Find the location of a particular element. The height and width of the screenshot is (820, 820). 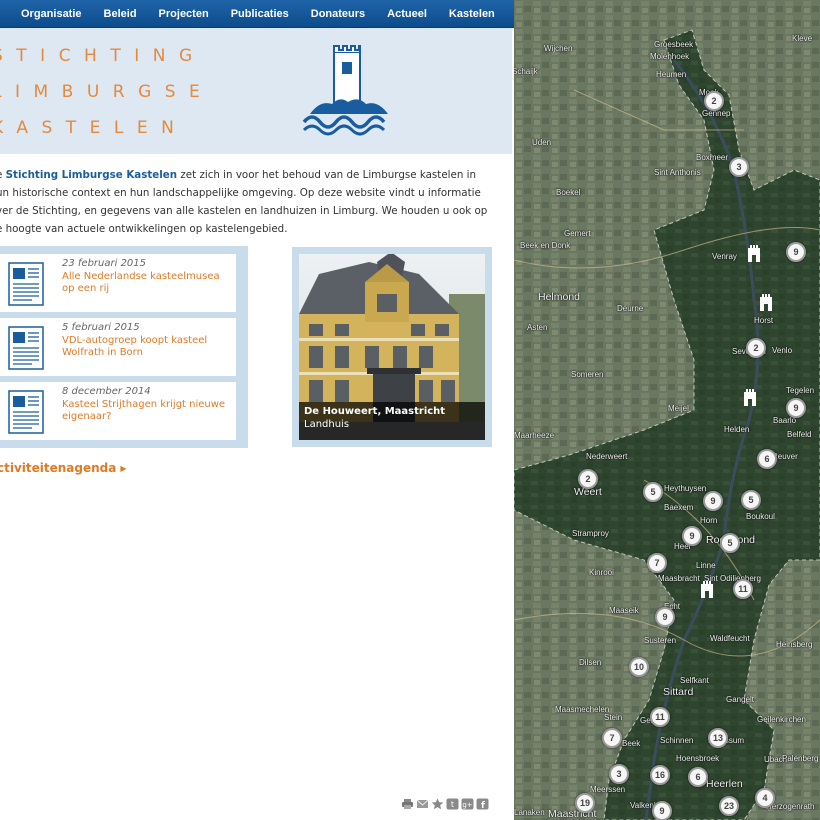

map-label: Maarheeze is located at coordinates (534, 435).